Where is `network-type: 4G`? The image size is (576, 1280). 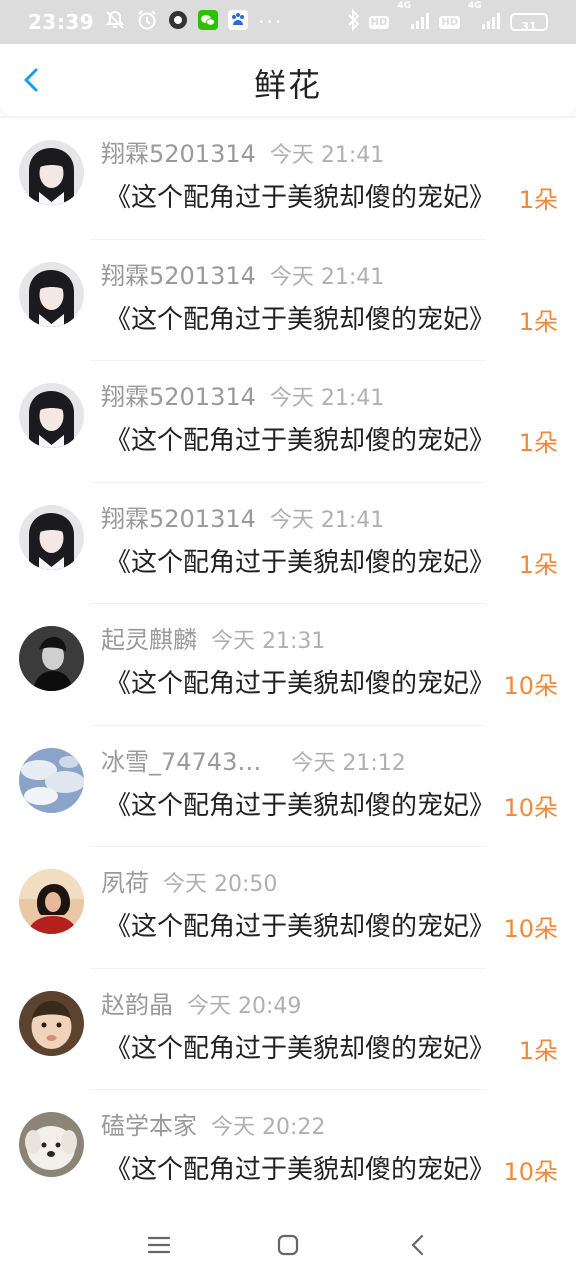
network-type: 4G is located at coordinates (404, 6).